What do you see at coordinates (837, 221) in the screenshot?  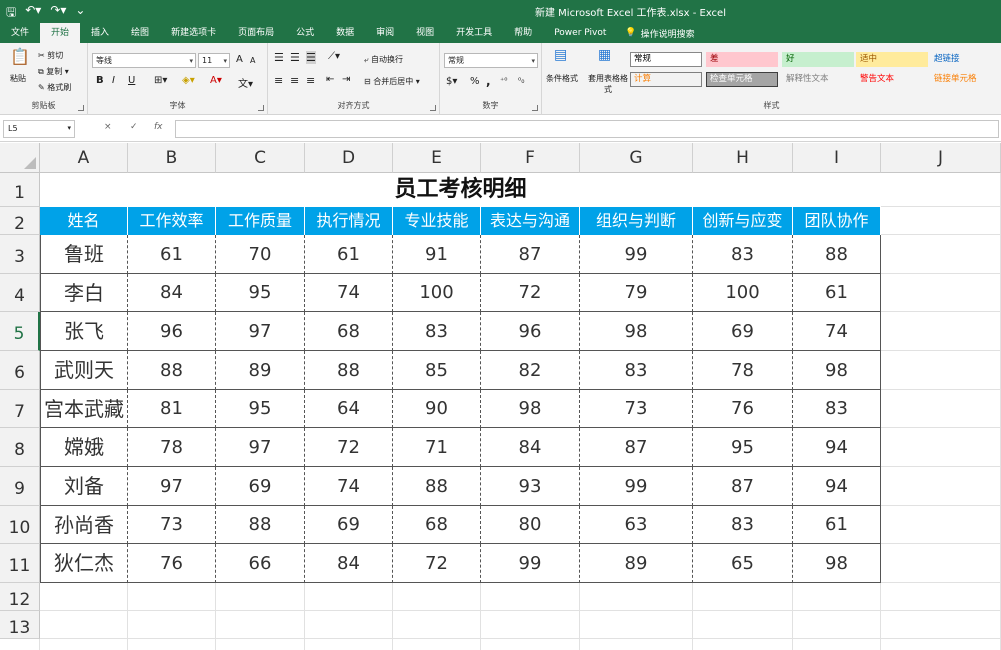 I see `header-cell: 团队协作` at bounding box center [837, 221].